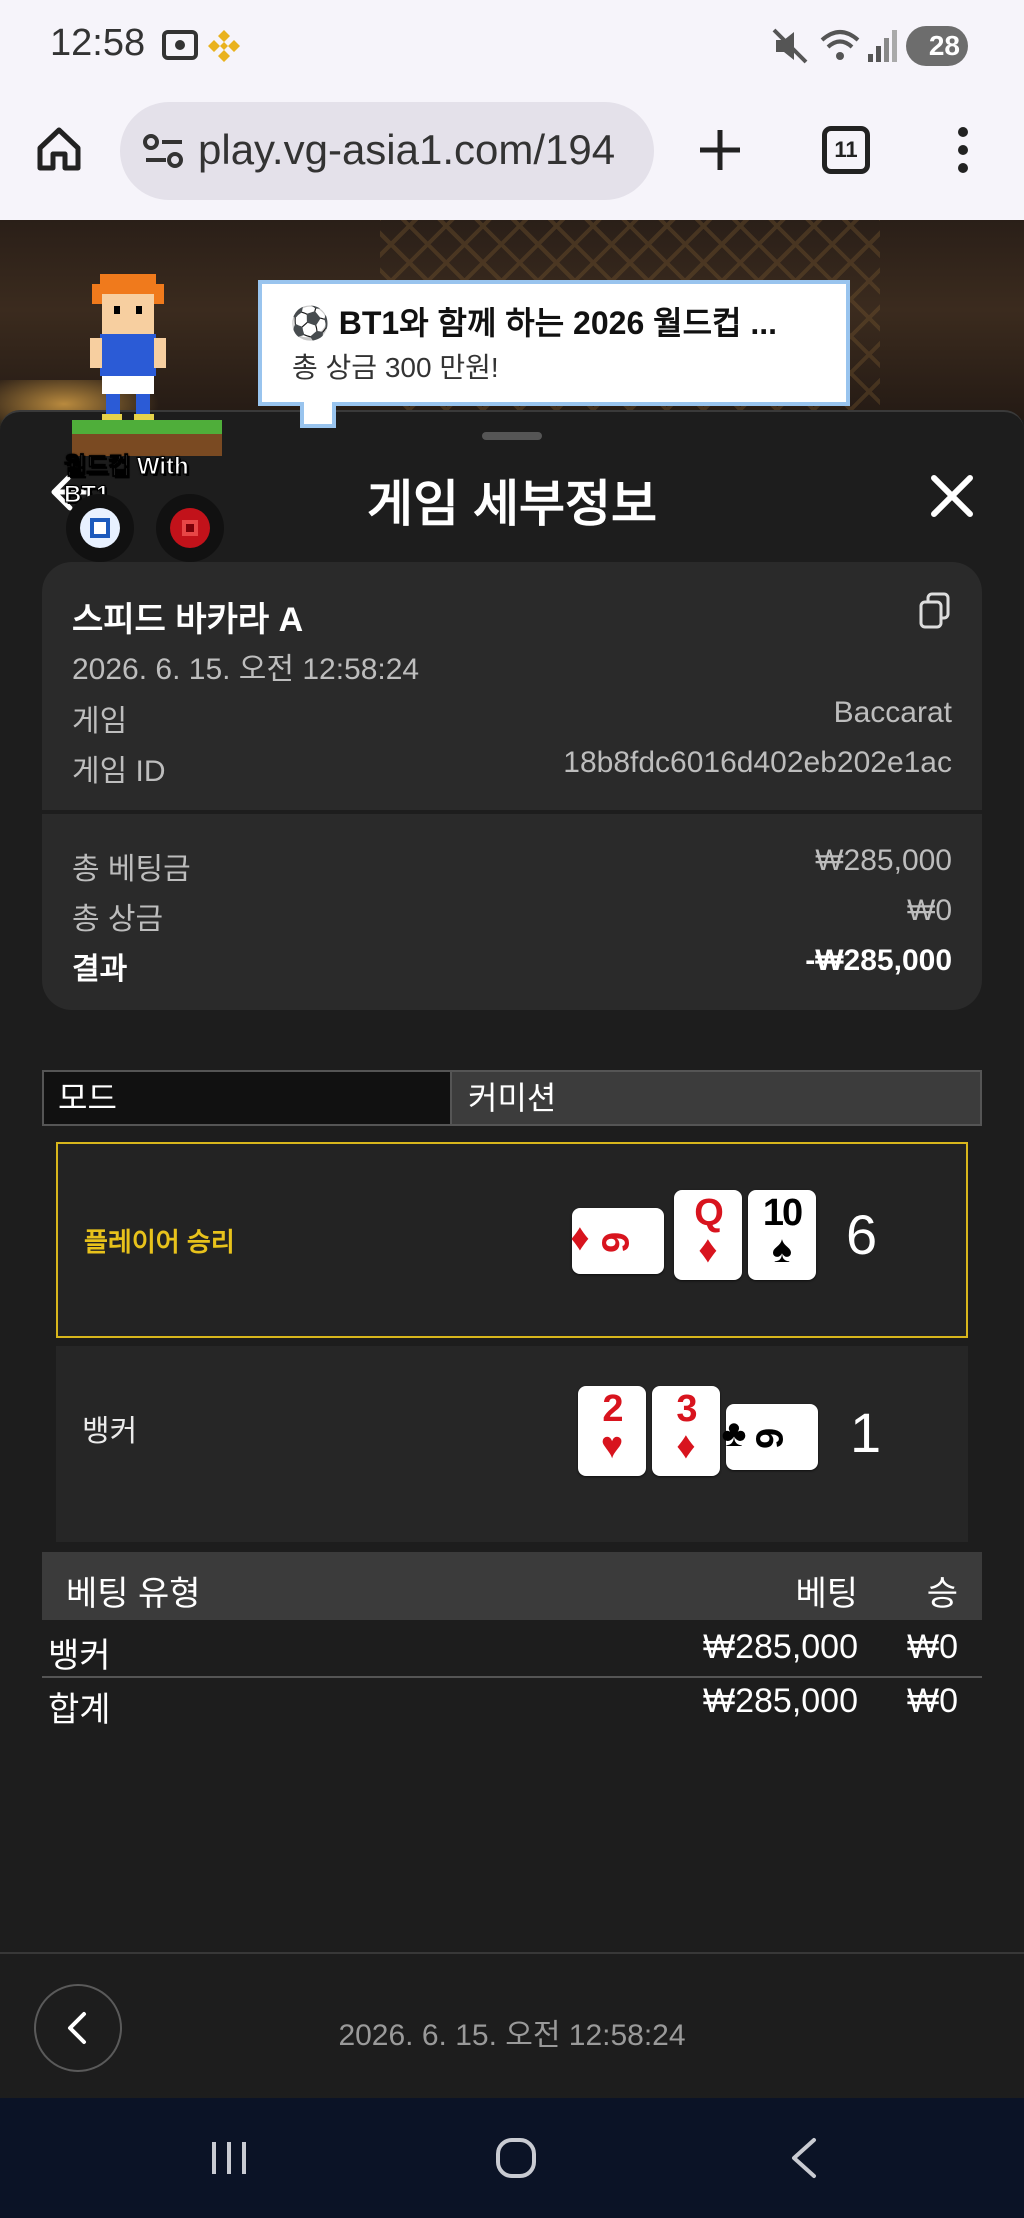 This screenshot has height=2218, width=1024. What do you see at coordinates (937, 46) in the screenshot?
I see `battery-indicator: 28` at bounding box center [937, 46].